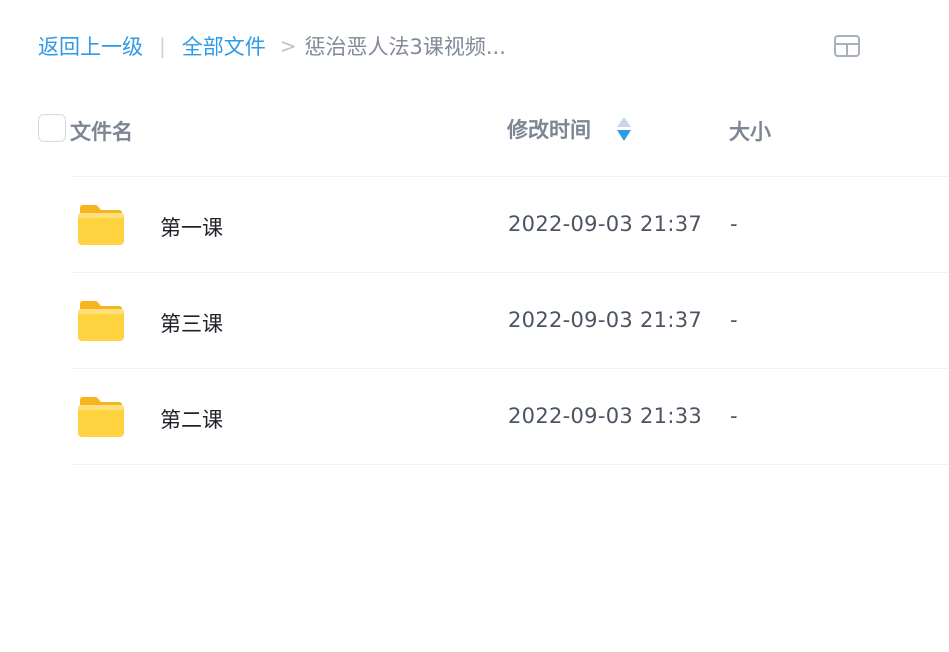 This screenshot has width=949, height=652. I want to click on file-name: 第二课, so click(191, 419).